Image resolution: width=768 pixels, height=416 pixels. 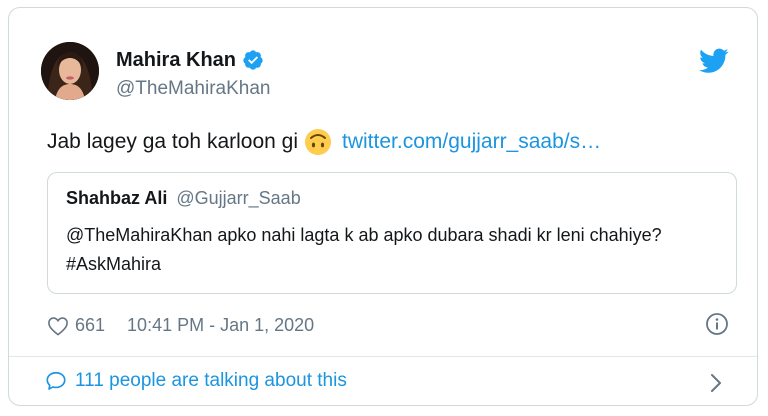 I want to click on verified-badge-icon, so click(x=253, y=60).